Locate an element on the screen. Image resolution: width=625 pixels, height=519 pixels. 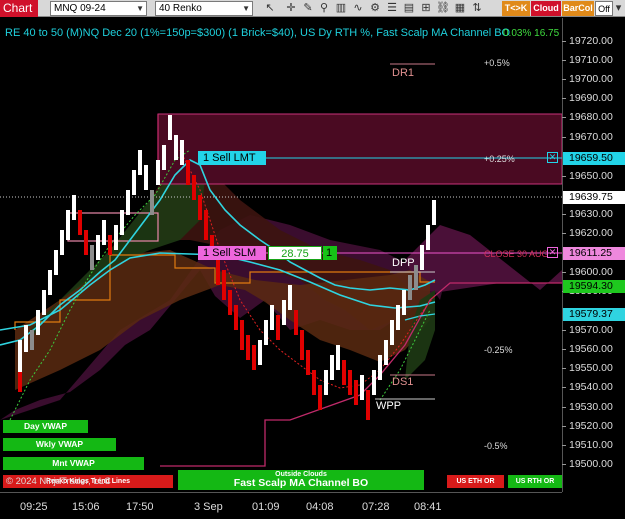
trade-icon: ⇅ is located at coordinates (477, 8).